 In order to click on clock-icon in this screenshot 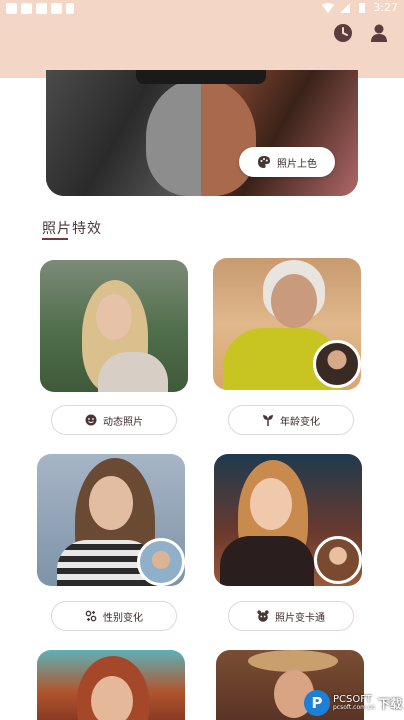, I will do `click(343, 33)`.